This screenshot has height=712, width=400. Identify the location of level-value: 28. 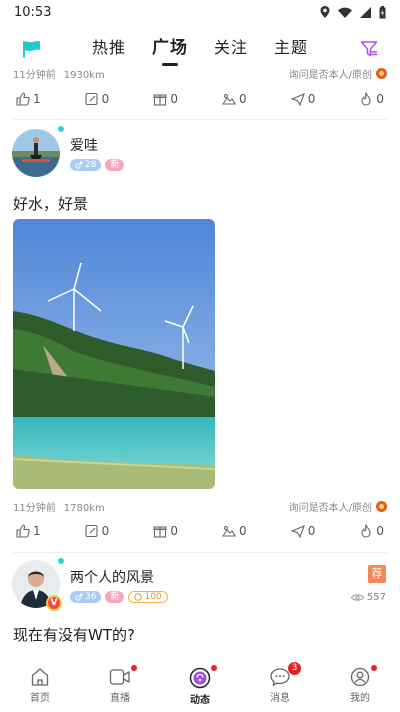
(91, 165).